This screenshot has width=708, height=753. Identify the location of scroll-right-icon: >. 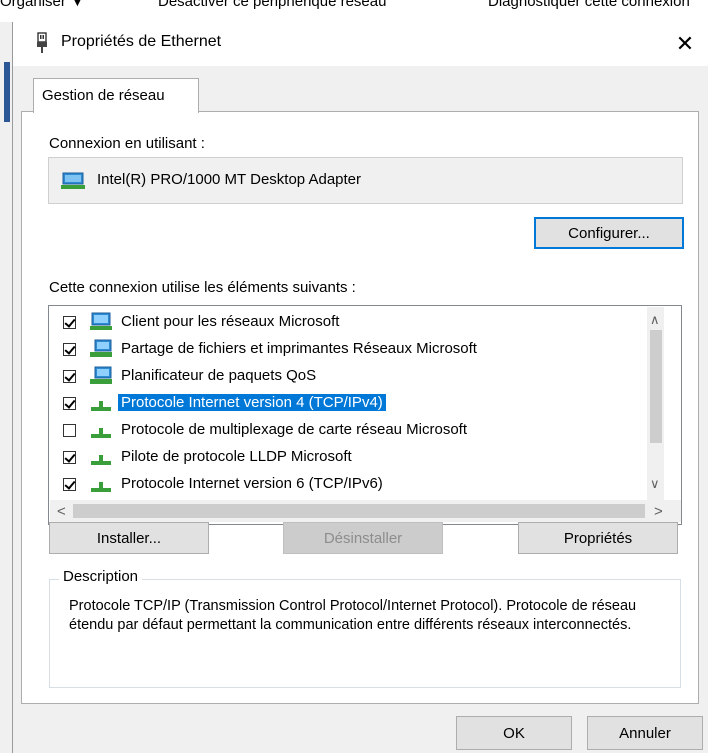
(658, 511).